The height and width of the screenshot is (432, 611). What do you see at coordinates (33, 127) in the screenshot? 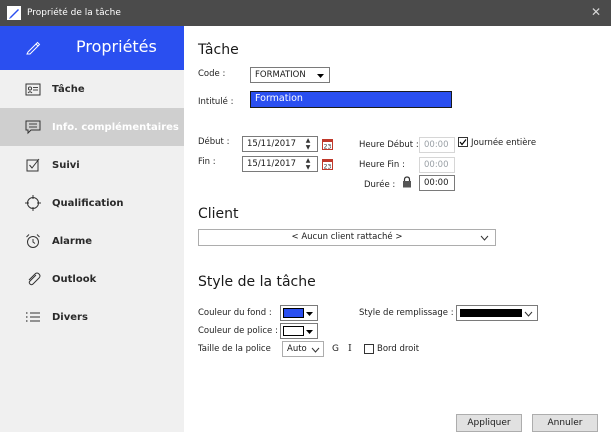
I see `comment-icon` at bounding box center [33, 127].